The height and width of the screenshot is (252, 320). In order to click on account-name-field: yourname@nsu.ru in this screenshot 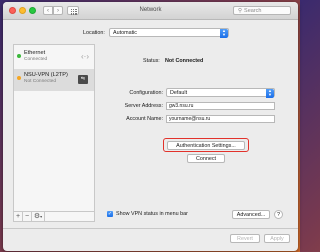, I will do `click(220, 119)`.